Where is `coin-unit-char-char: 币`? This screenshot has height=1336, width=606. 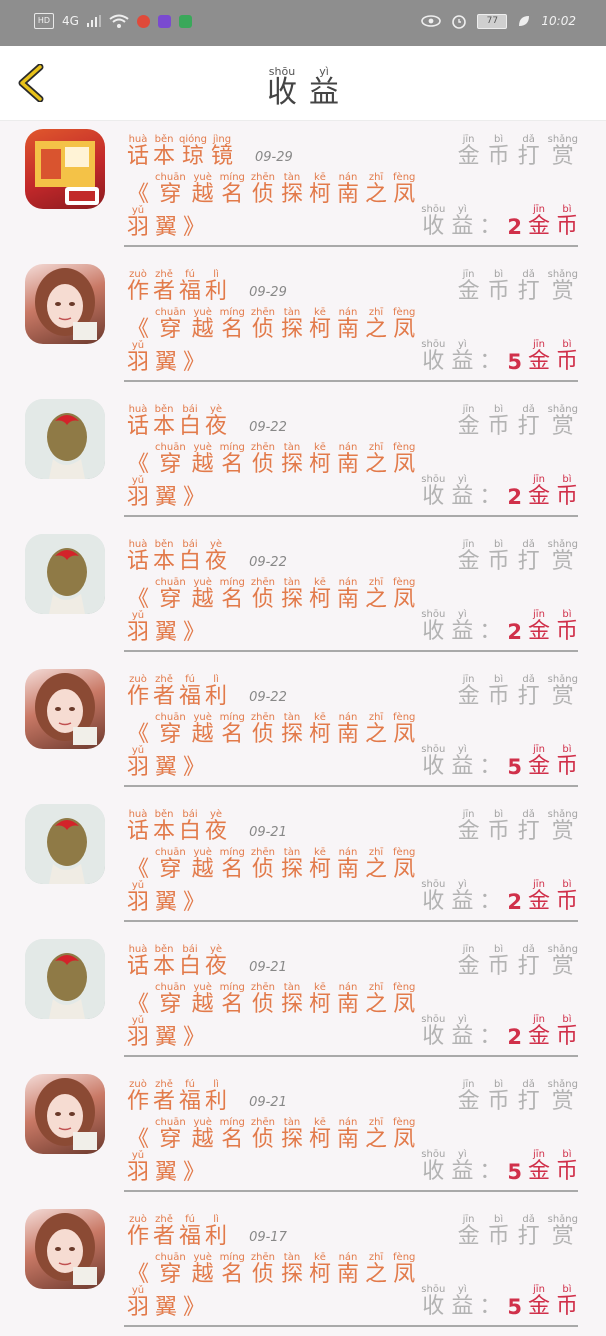 coin-unit-char-char: 币 is located at coordinates (566, 1036).